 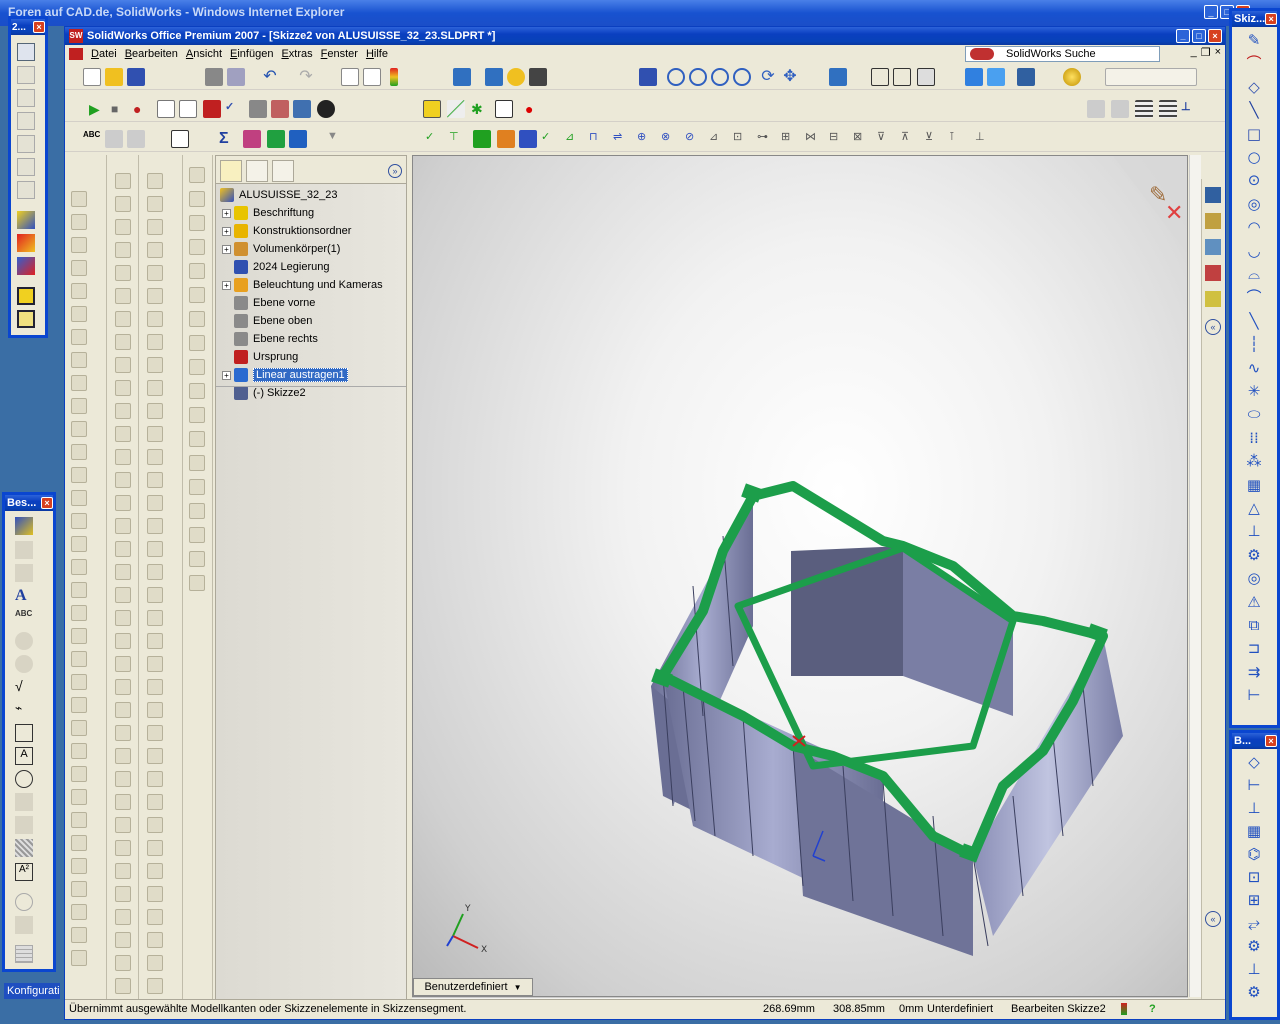 I want to click on zoom-in-out-icon, so click(x=720, y=77).